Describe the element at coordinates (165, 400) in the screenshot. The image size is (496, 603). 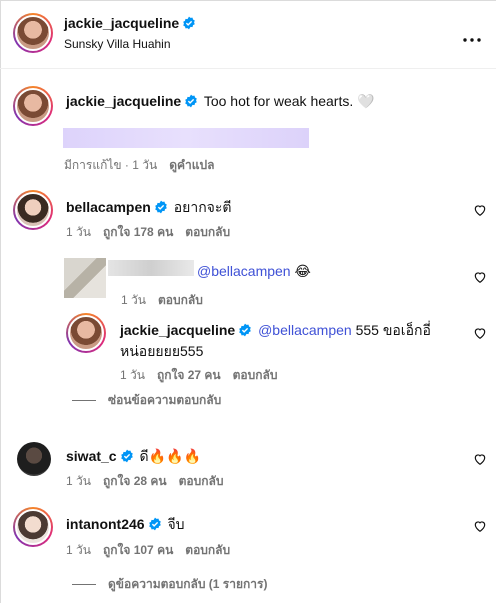
I see `hide-replies-label: ซ่อนข้อความตอบกลับ` at that location.